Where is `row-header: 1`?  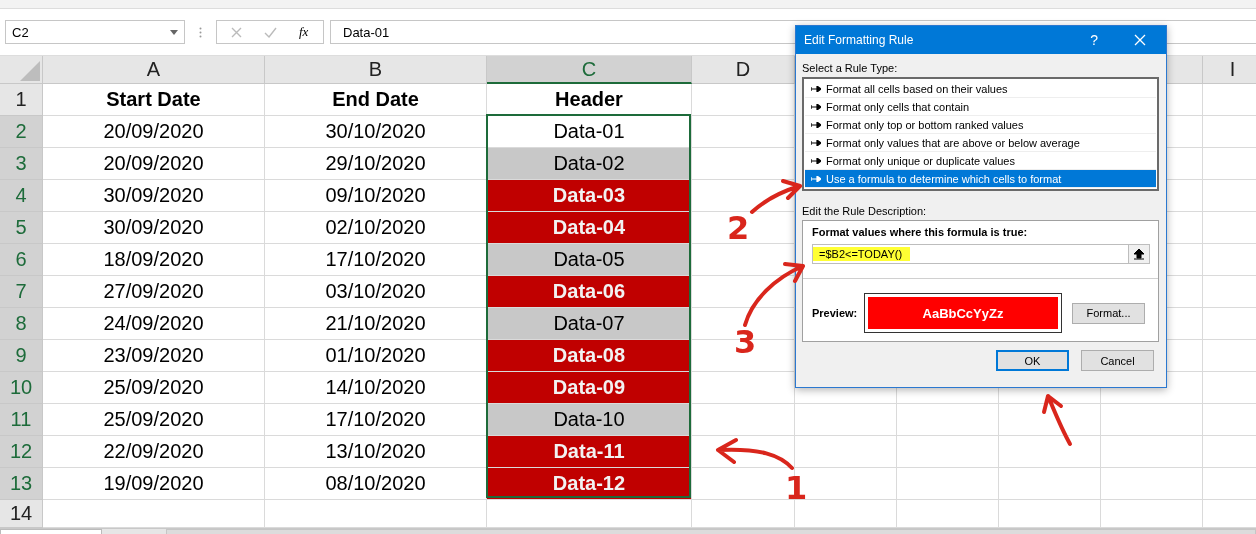
row-header: 1 is located at coordinates (21, 100).